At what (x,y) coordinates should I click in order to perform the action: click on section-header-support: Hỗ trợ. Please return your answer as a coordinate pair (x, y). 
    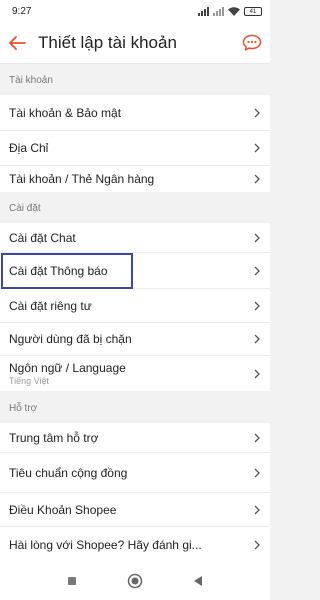
    Looking at the image, I should click on (135, 408).